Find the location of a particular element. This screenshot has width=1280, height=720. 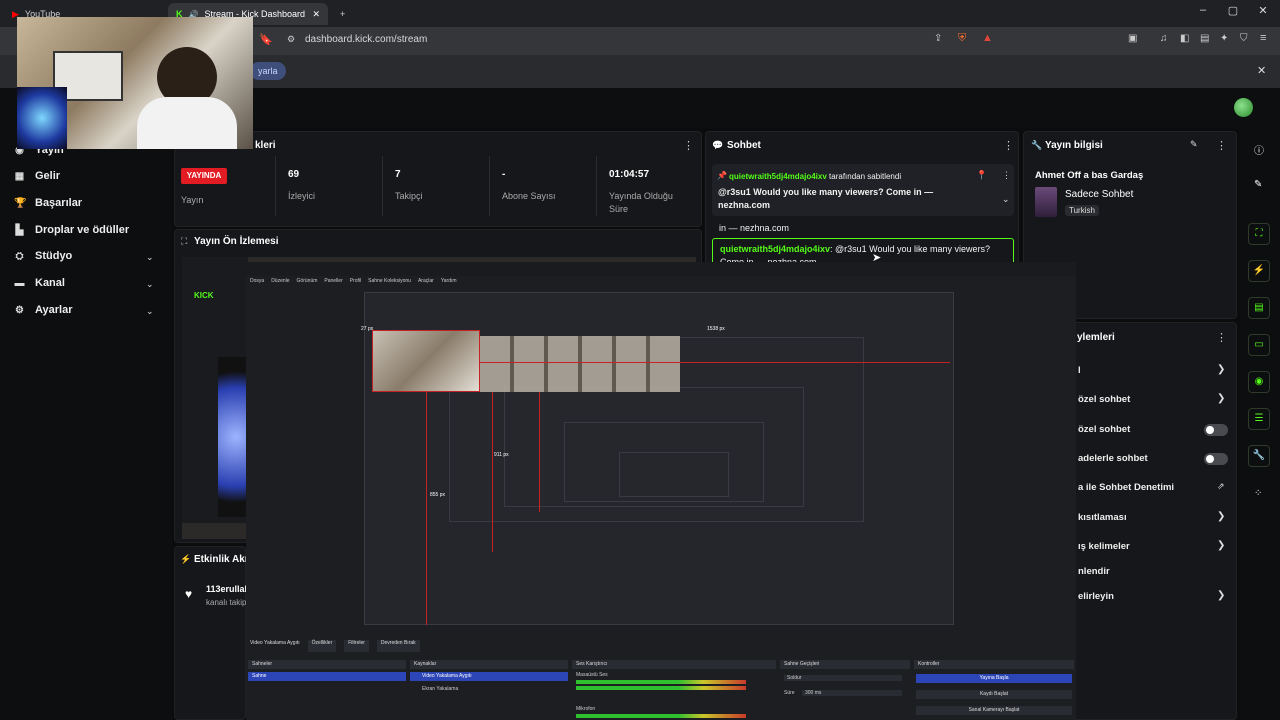

unpin-icon: 📍 is located at coordinates (981, 175).